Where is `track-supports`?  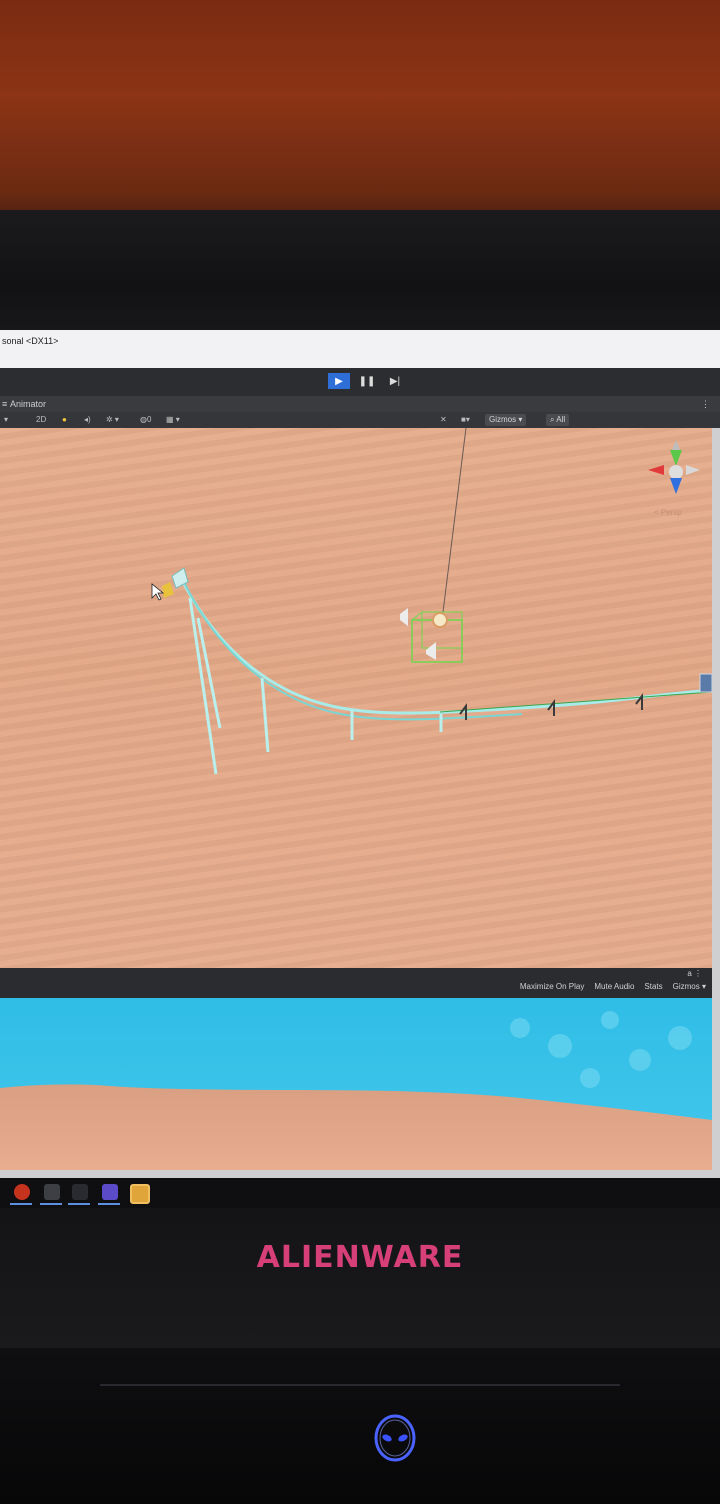
track-supports is located at coordinates (315, 686).